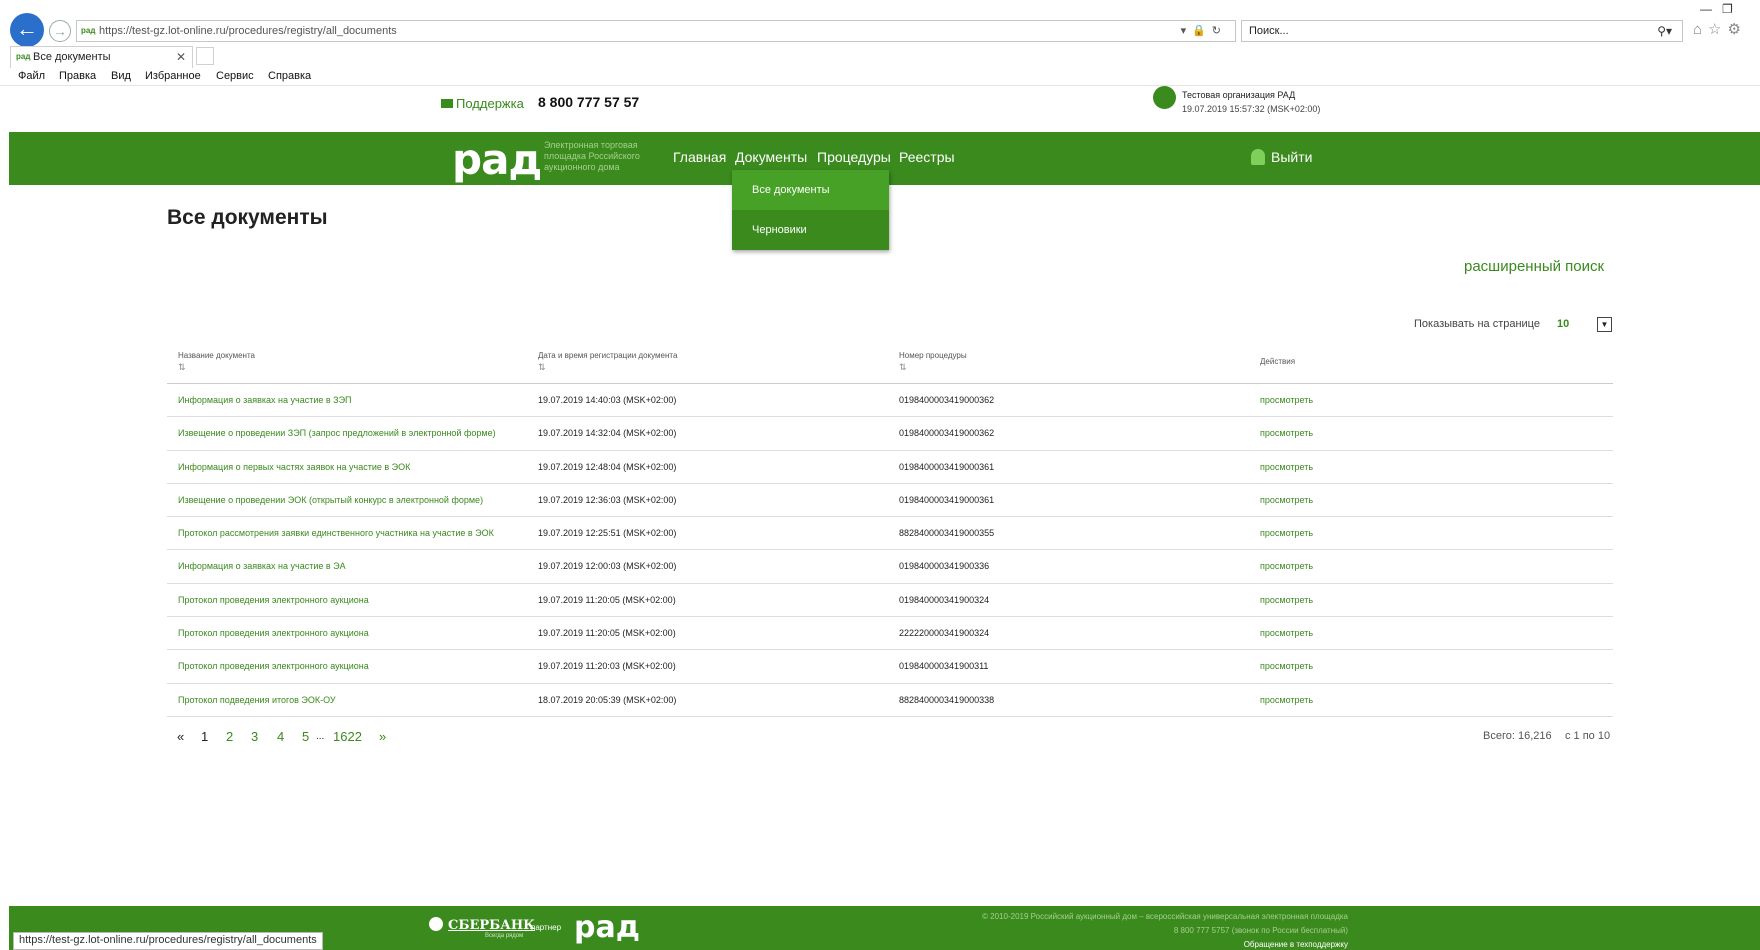 Image resolution: width=1760 pixels, height=950 pixels. What do you see at coordinates (1727, 9) in the screenshot?
I see `restore-icon: ❐` at bounding box center [1727, 9].